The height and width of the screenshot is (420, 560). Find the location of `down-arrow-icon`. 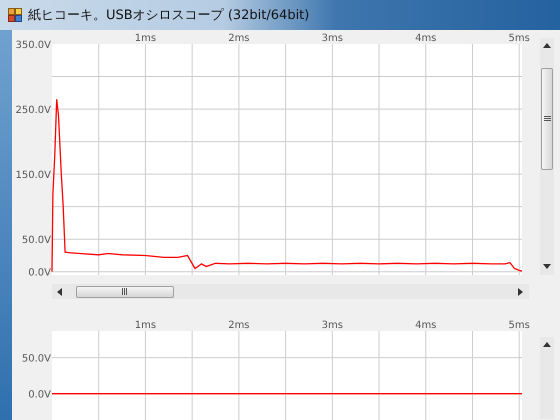

down-arrow-icon is located at coordinates (547, 267).